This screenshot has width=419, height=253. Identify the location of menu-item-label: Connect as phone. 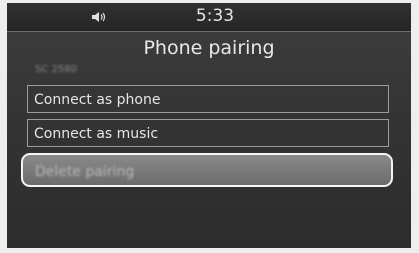
(97, 100).